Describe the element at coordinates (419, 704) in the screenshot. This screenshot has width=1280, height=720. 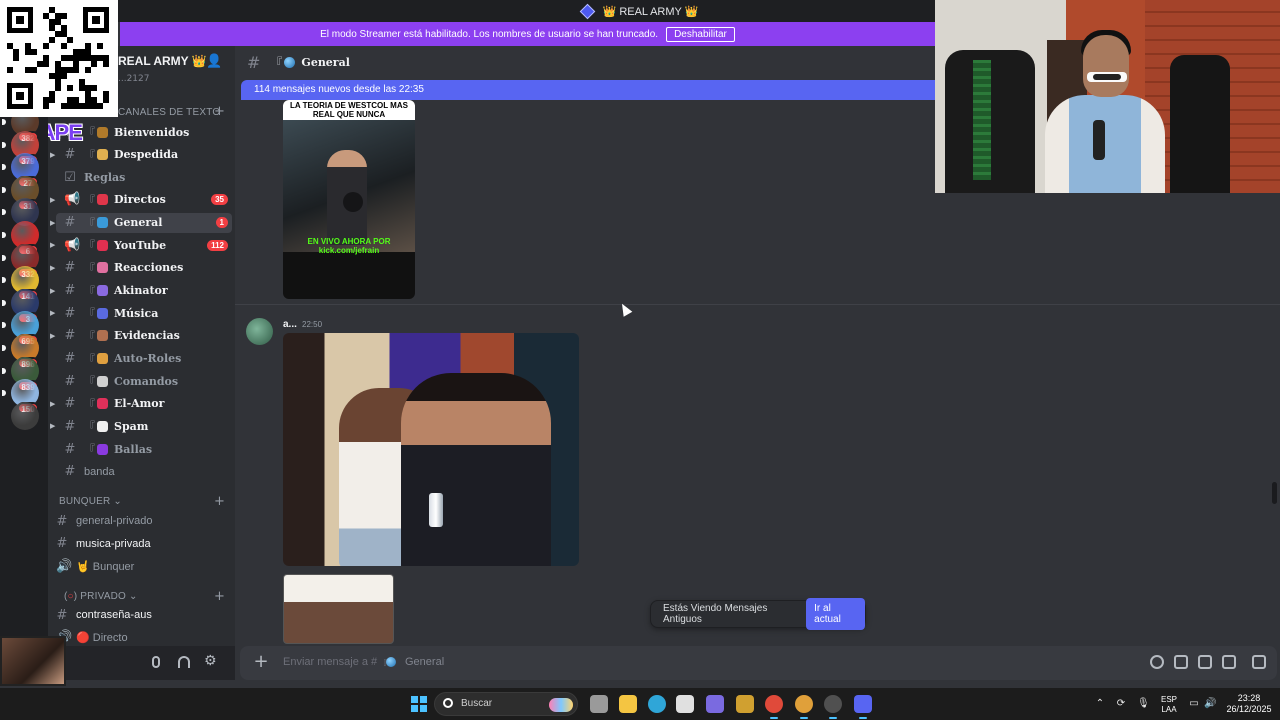
I see `windows-start-icon` at that location.